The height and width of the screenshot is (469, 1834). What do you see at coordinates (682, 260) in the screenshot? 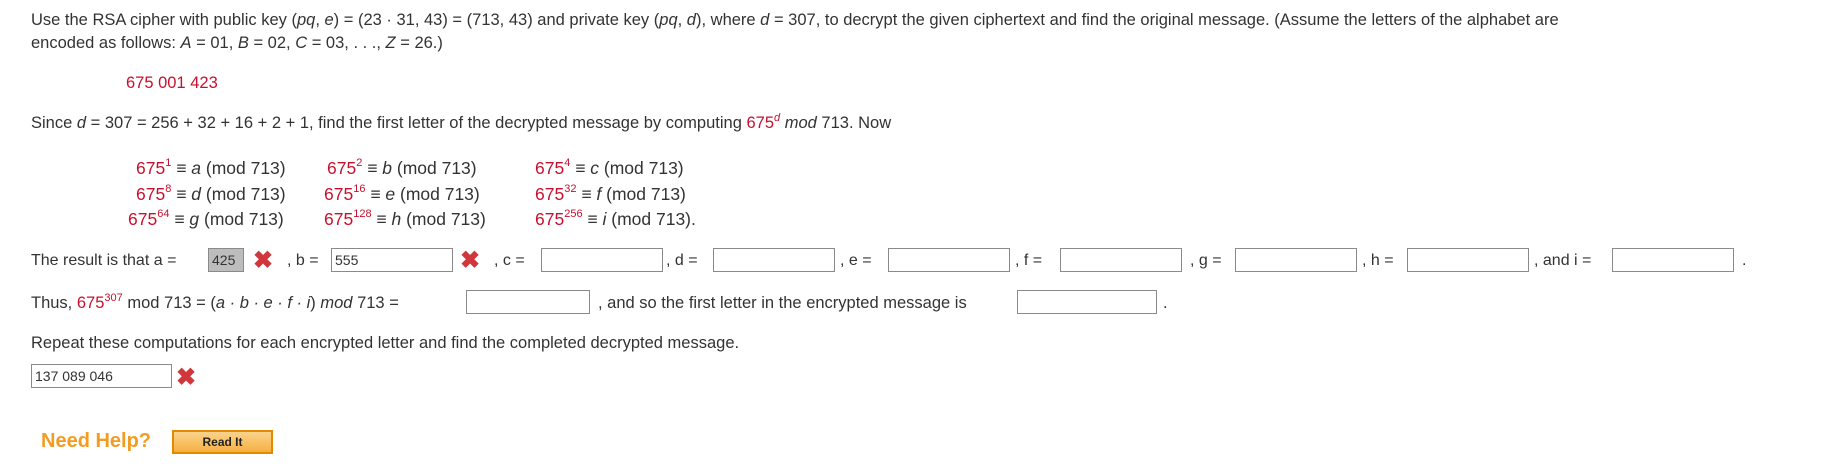
I see `d-label: , d =` at bounding box center [682, 260].